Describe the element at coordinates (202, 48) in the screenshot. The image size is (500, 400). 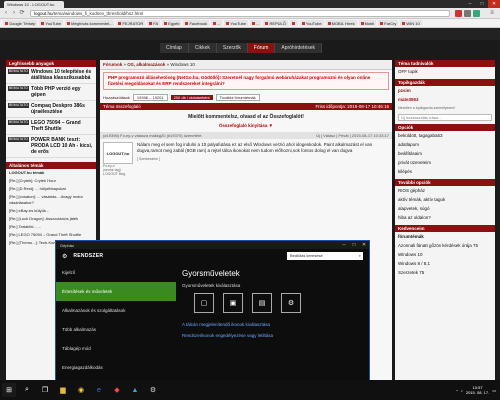
I see `site-nav-cikkek: Cikkek` at that location.